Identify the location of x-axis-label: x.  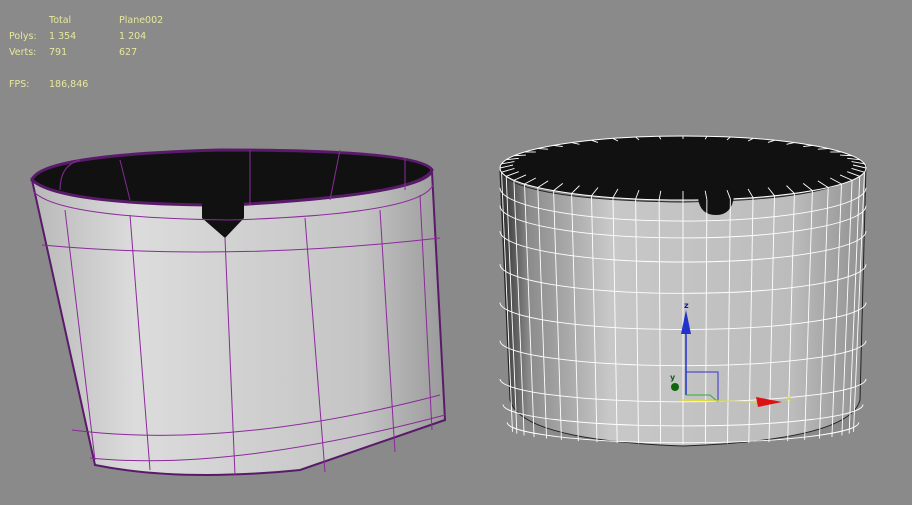
(789, 398).